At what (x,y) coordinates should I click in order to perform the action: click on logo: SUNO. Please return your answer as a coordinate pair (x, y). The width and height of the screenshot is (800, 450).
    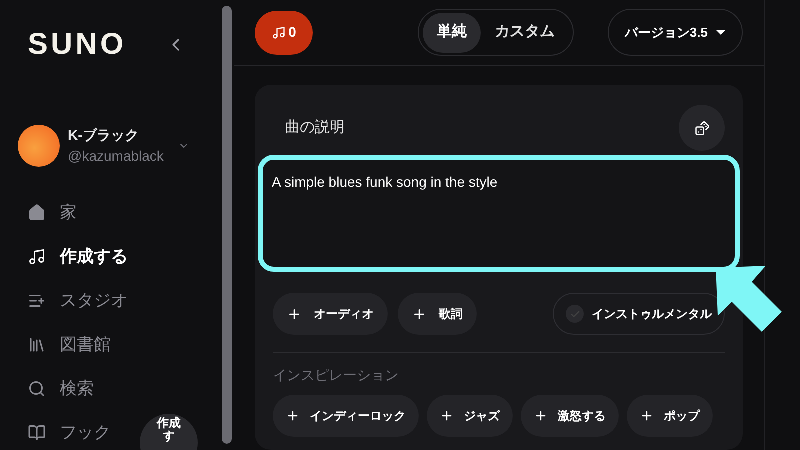
    Looking at the image, I should click on (77, 45).